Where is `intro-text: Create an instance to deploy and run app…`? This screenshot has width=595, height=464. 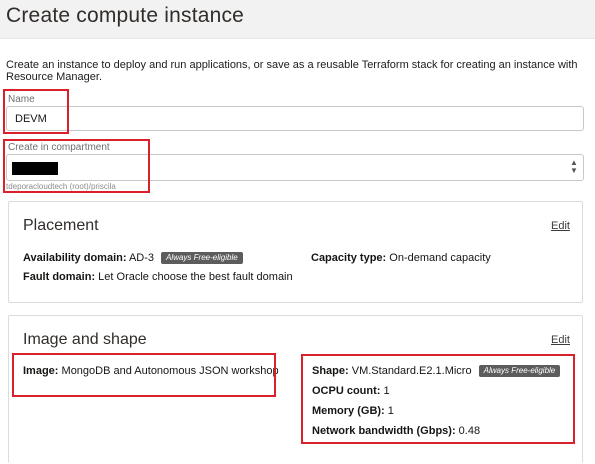
intro-text: Create an instance to deploy and run app… is located at coordinates (292, 71).